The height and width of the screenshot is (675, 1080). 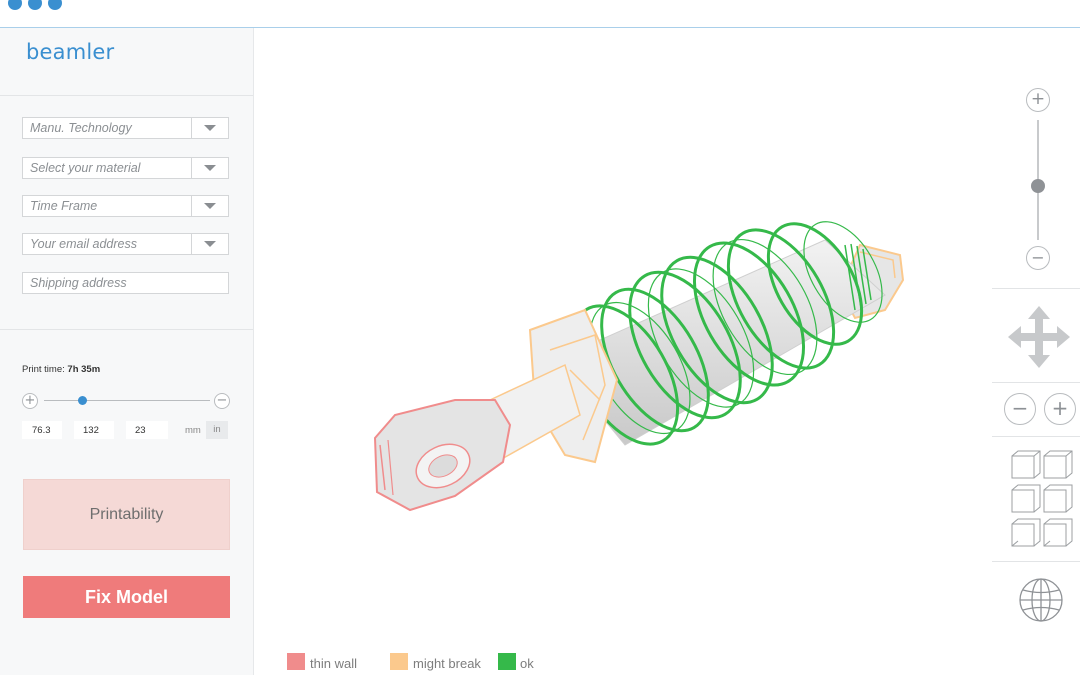 I want to click on rotate-right-button: +, so click(x=1060, y=409).